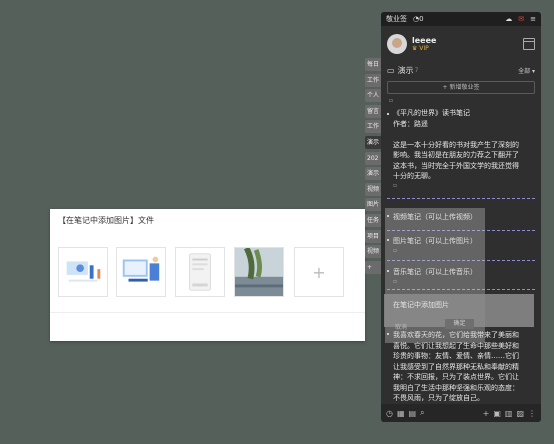 The image size is (554, 444). Describe the element at coordinates (461, 413) in the screenshot. I see `bottom-toolbar: ◷ ▦ ▤ ⌕ + ▣ ▥ ▨ ⋮` at that location.